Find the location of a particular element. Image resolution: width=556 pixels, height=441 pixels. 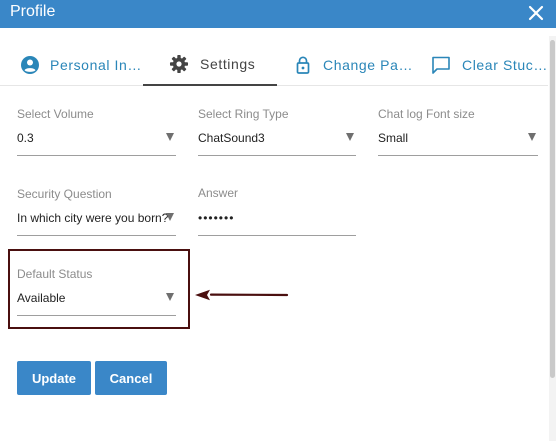

dialog-title: Profile is located at coordinates (33, 11).